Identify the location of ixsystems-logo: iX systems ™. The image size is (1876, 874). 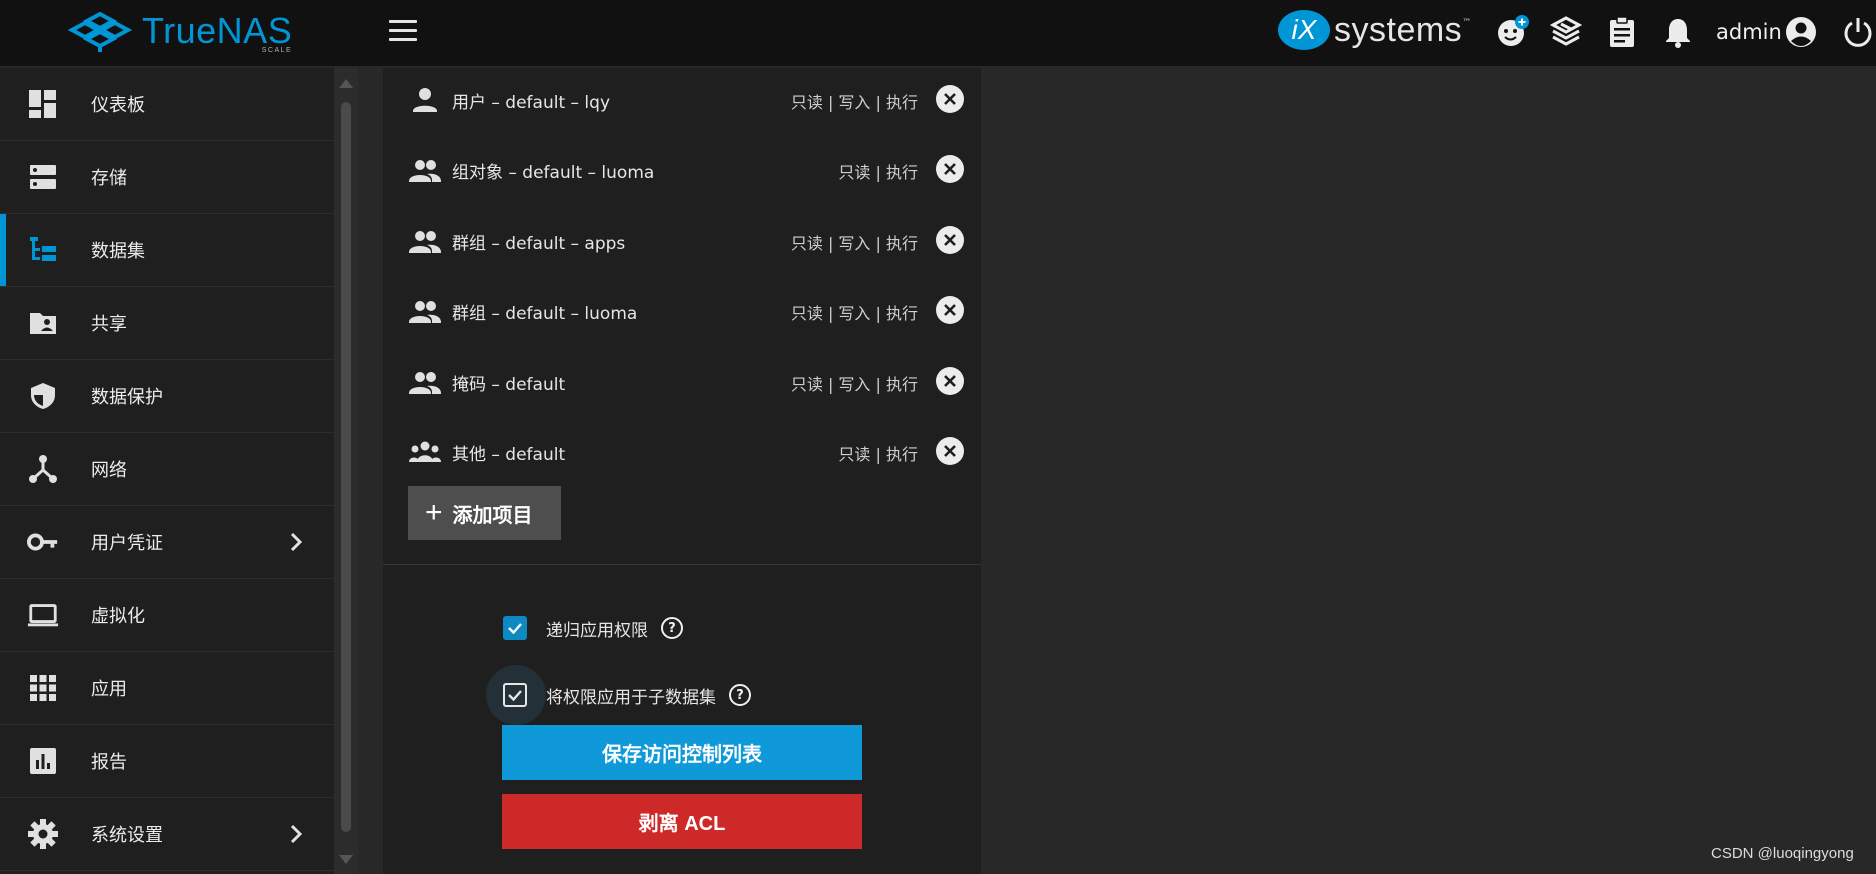
(1374, 30).